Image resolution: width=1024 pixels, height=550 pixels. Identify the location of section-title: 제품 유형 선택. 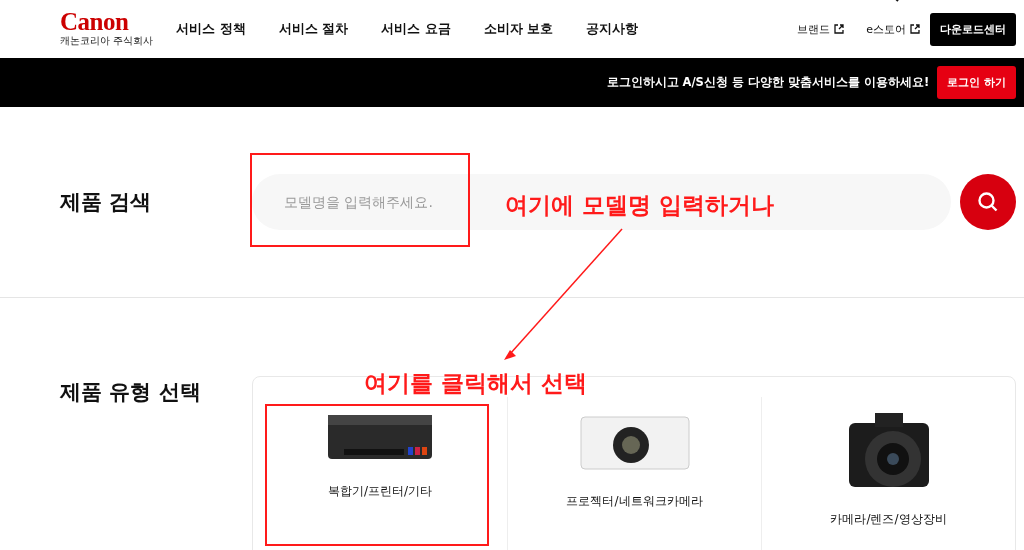
(131, 392).